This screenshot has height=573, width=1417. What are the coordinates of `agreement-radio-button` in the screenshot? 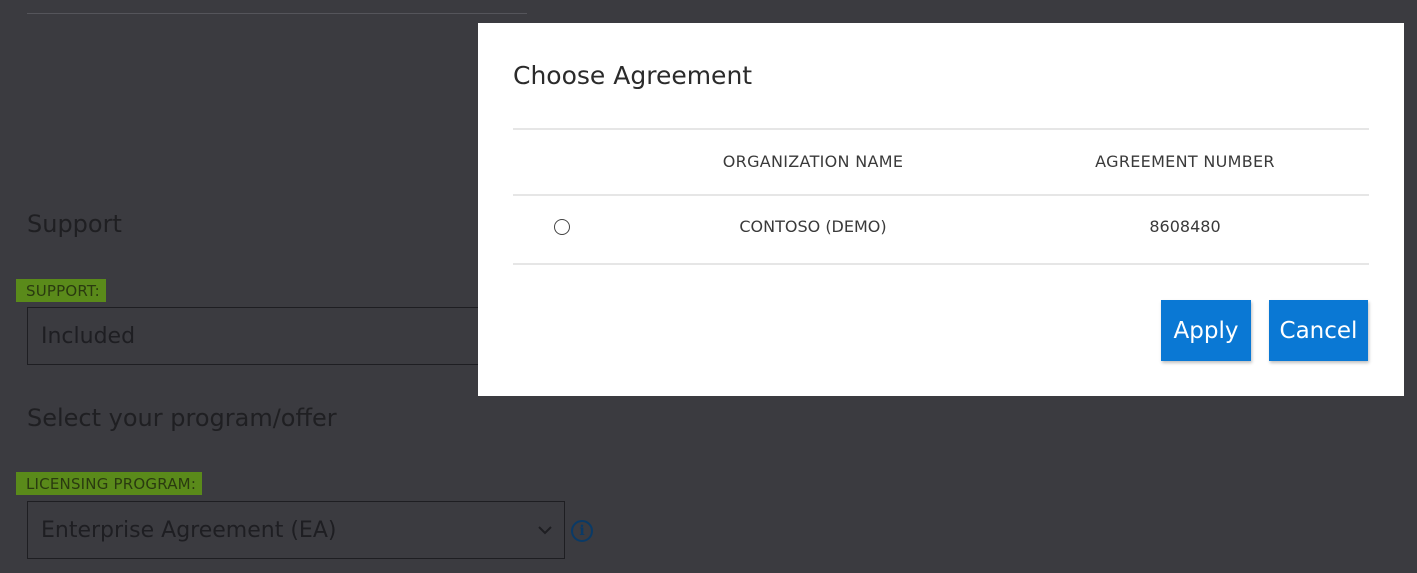 It's located at (562, 227).